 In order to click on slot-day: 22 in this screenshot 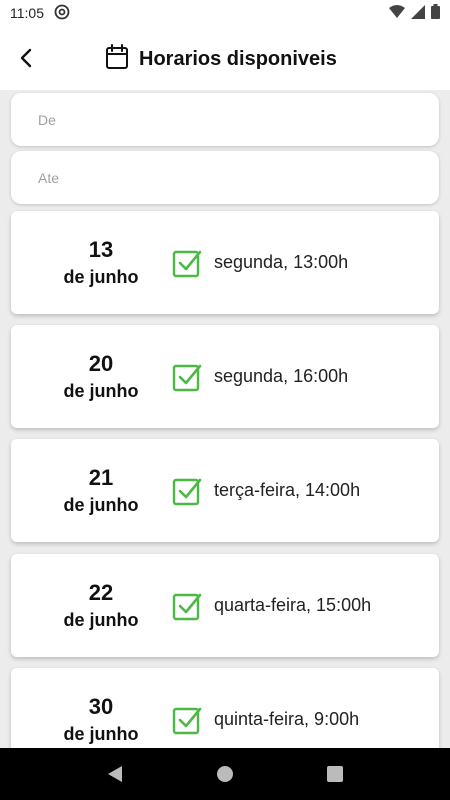, I will do `click(101, 592)`.